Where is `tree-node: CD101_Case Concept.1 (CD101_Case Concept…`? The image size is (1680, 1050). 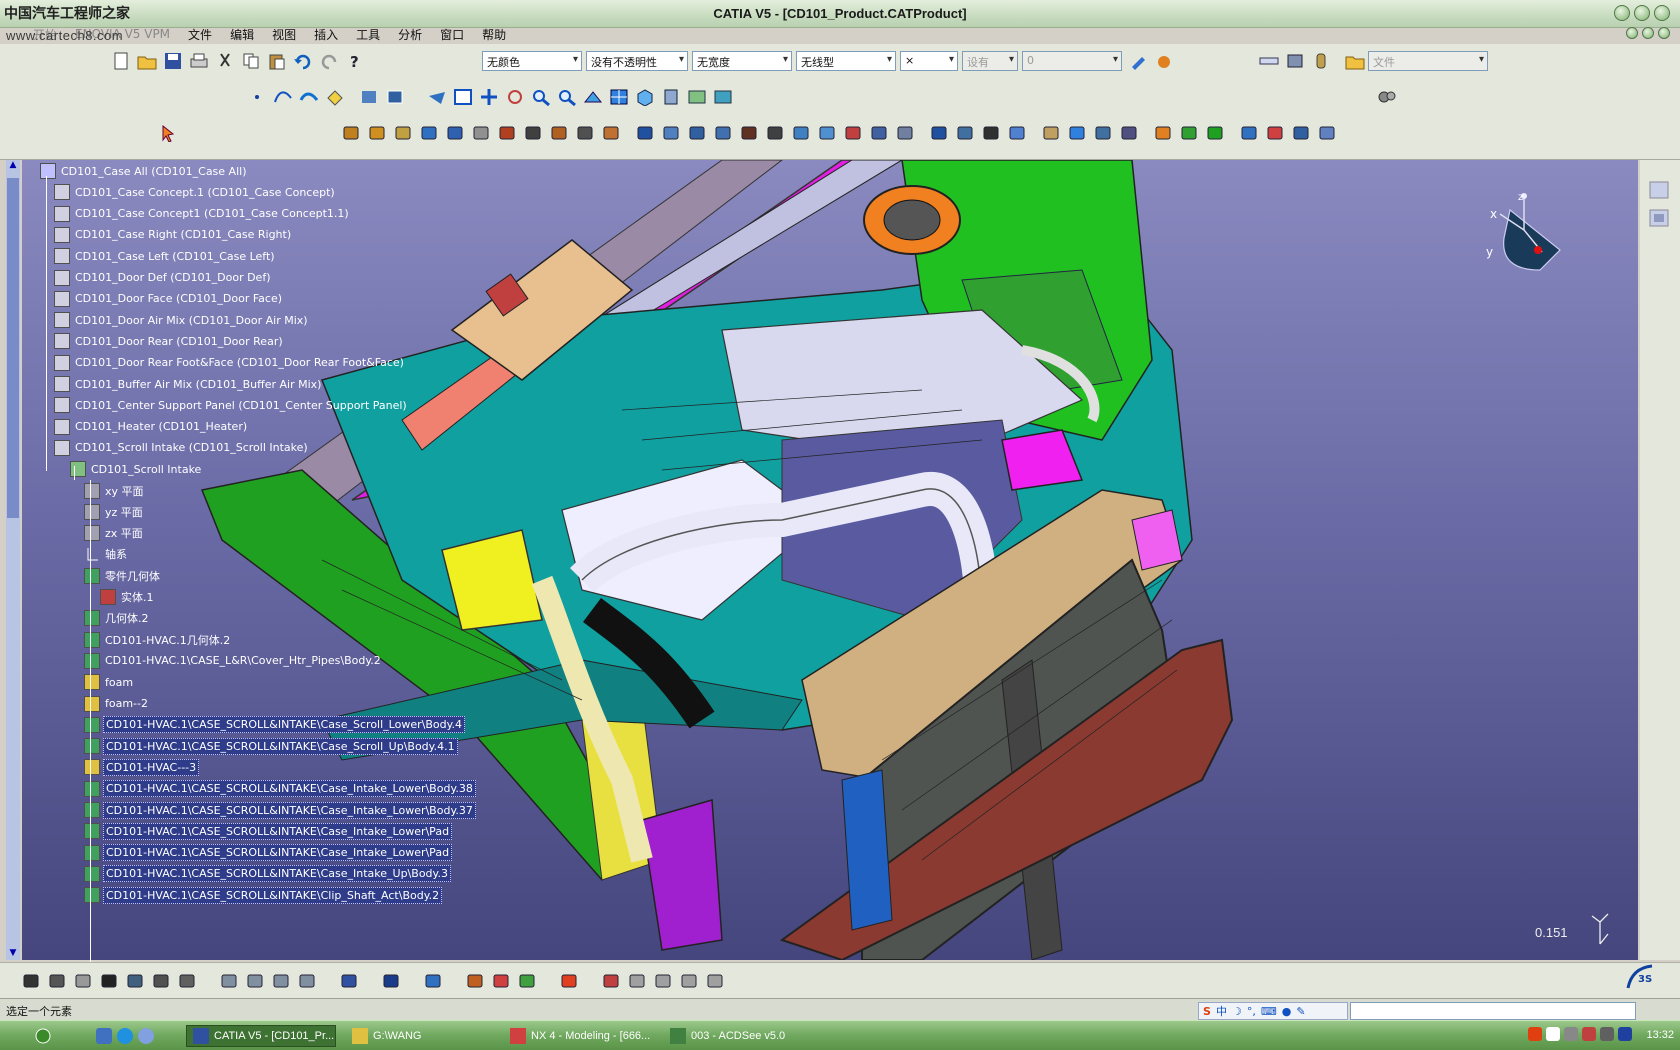
tree-node: CD101_Case Concept.1 (CD101_Case Concept… is located at coordinates (195, 192).